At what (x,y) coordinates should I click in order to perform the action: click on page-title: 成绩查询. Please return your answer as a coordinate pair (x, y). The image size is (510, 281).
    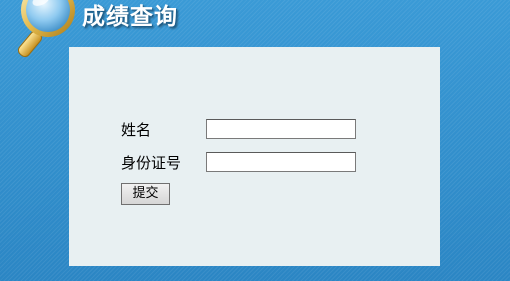
    Looking at the image, I should click on (130, 17).